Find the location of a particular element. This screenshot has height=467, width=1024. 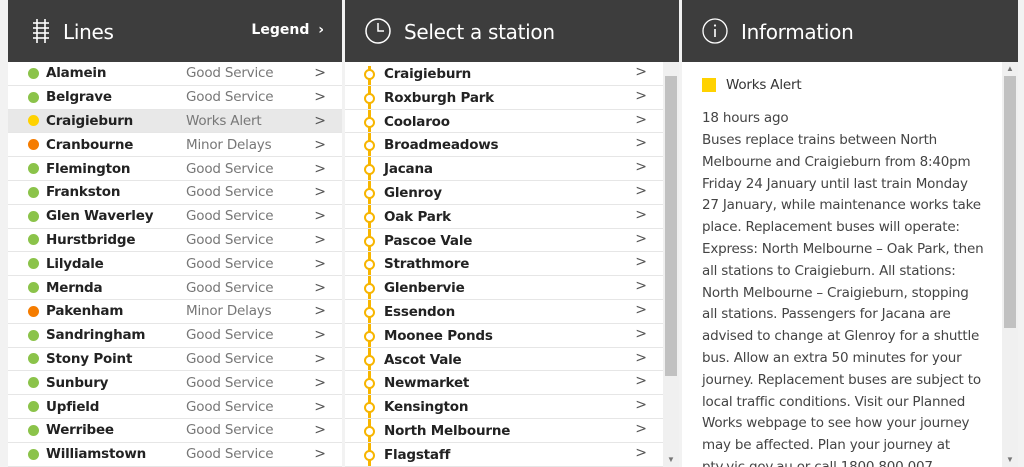

station-name: Broadmeadows is located at coordinates (441, 145).